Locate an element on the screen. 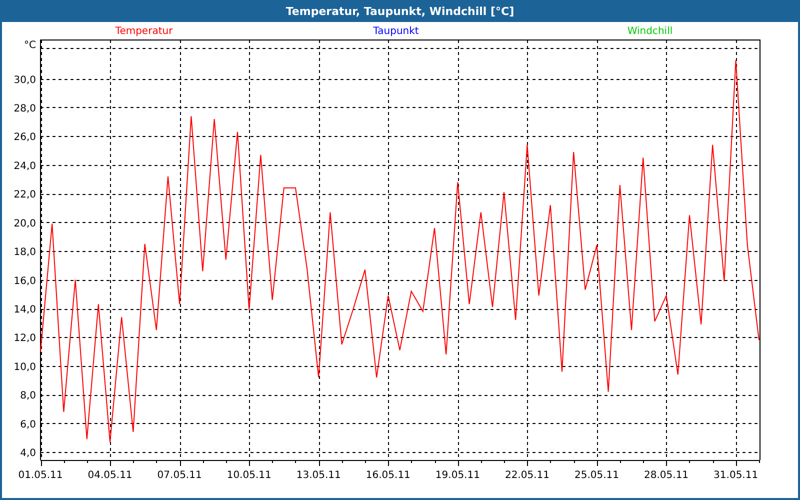  tick-label: 14,0 is located at coordinates (25, 310).